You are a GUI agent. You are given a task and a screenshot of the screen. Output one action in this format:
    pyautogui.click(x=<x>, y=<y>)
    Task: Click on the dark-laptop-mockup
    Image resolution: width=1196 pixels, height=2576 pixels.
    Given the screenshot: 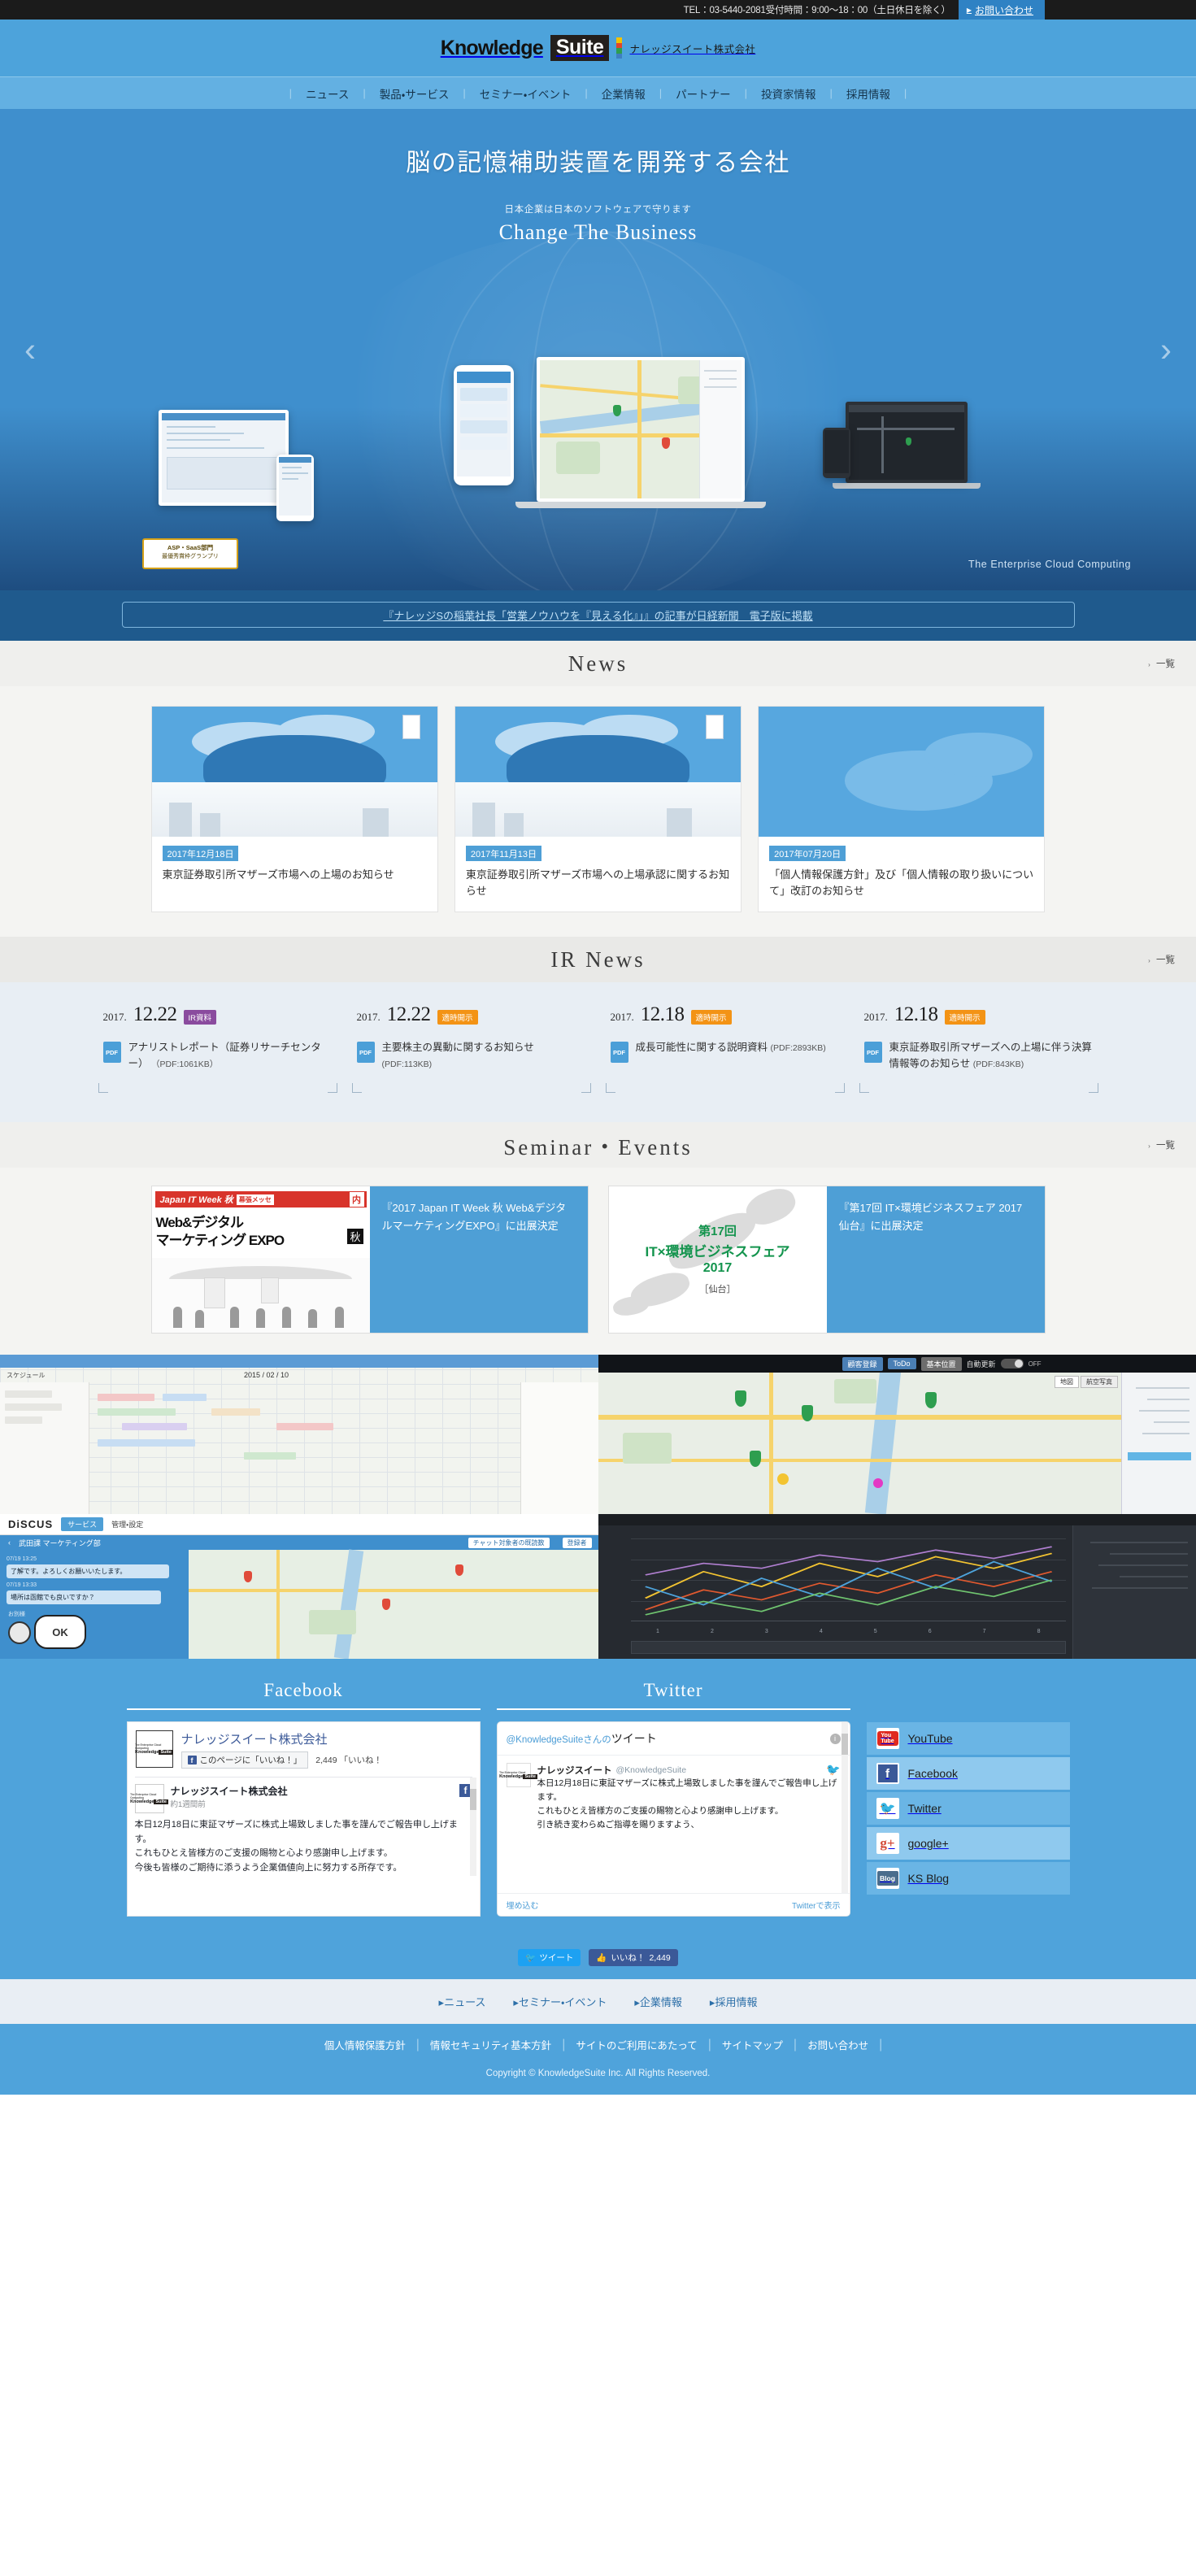 What is the action you would take?
    pyautogui.click(x=907, y=446)
    